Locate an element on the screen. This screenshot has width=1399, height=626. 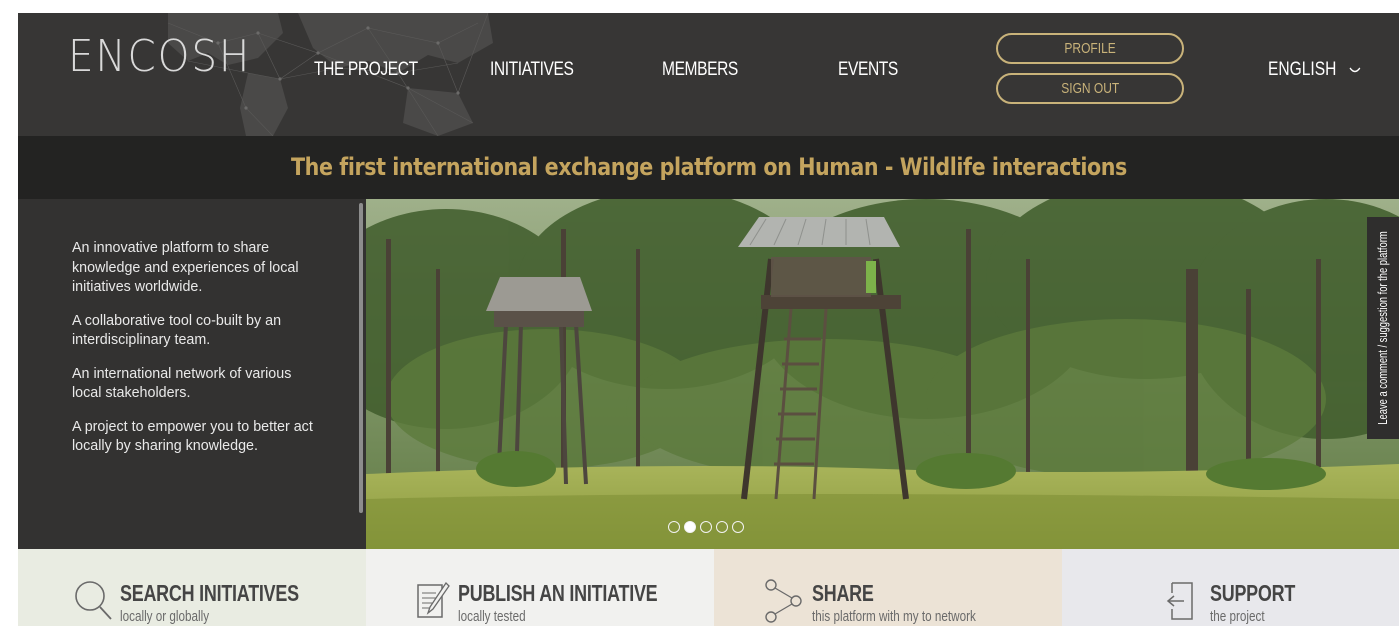
nav-initiatives: INITIATIVES is located at coordinates (532, 70).